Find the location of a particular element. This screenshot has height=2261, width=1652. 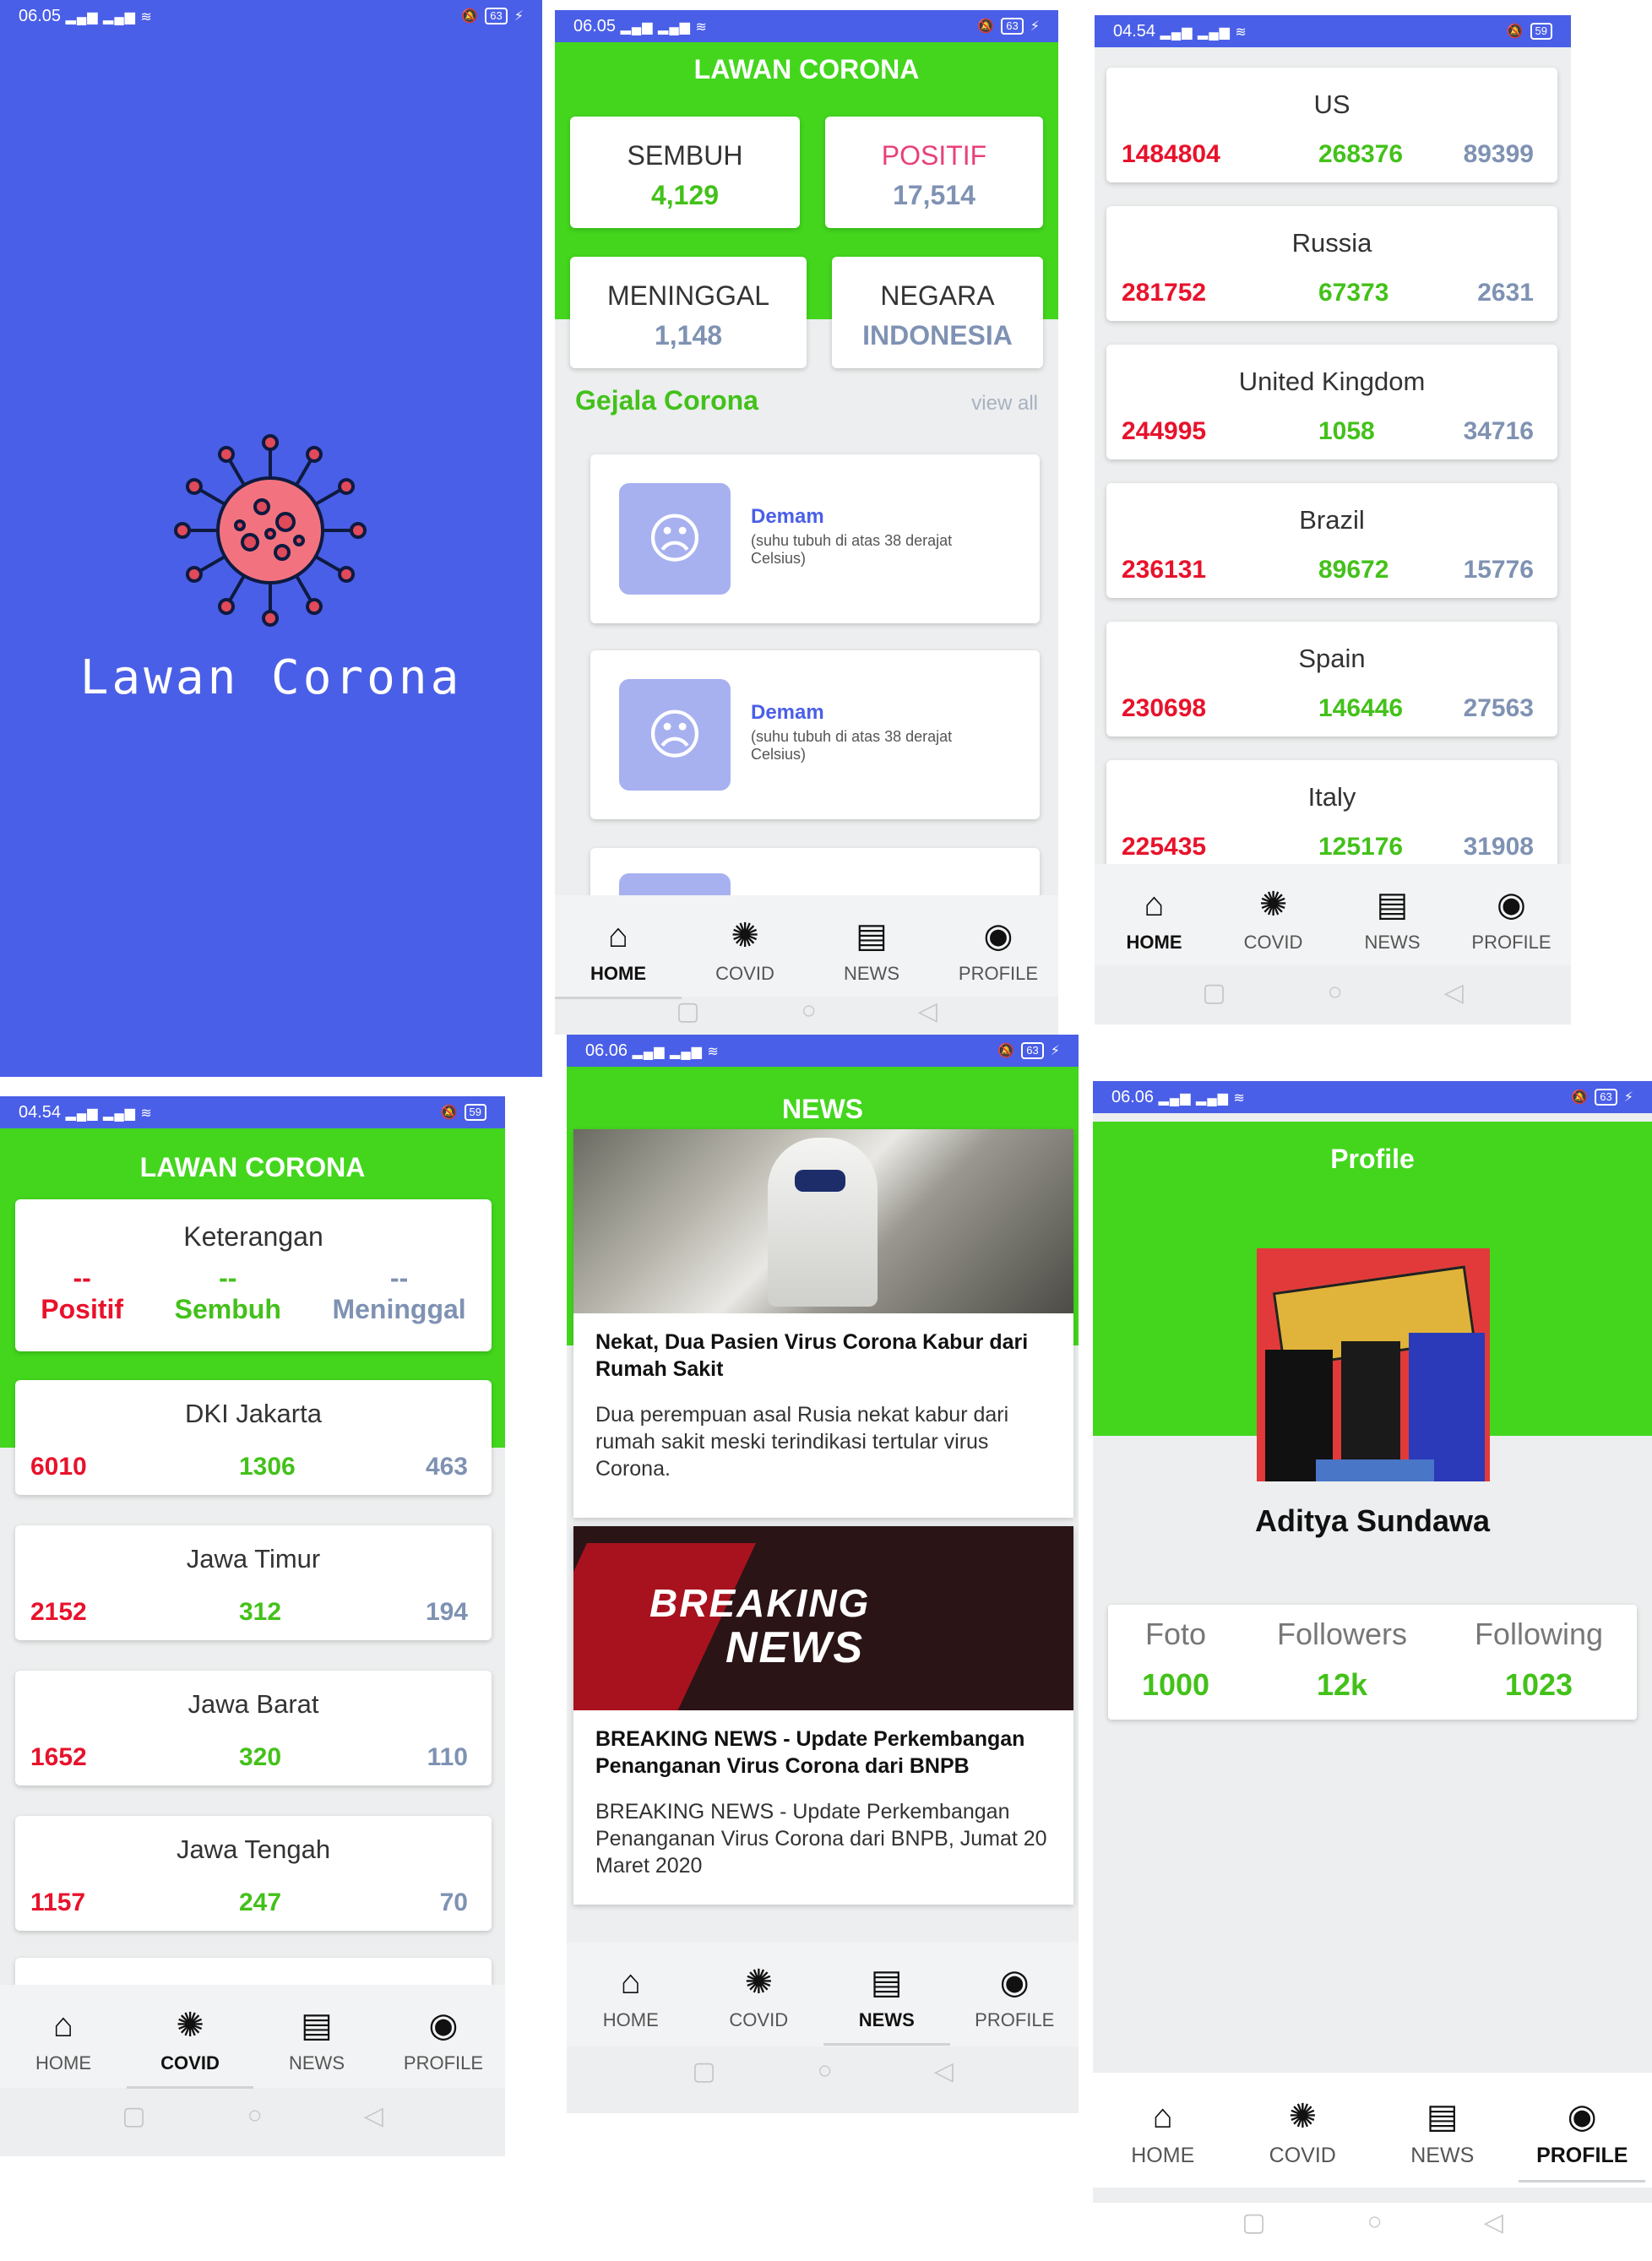

sembuh-count: 125176 is located at coordinates (1361, 847).